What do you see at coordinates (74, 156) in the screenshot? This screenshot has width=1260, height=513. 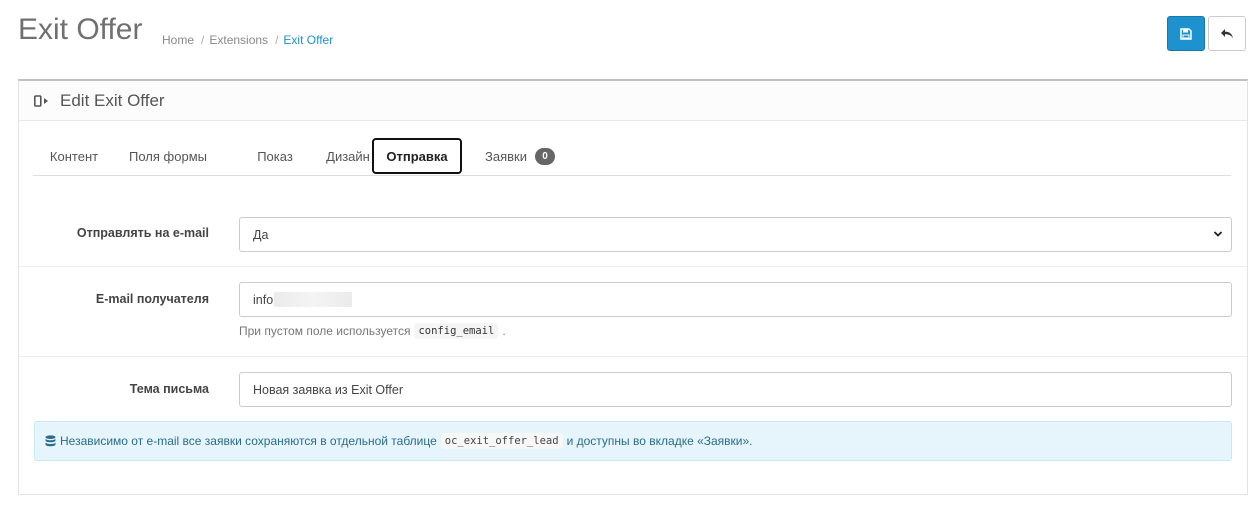 I see `tab-content: Контент` at bounding box center [74, 156].